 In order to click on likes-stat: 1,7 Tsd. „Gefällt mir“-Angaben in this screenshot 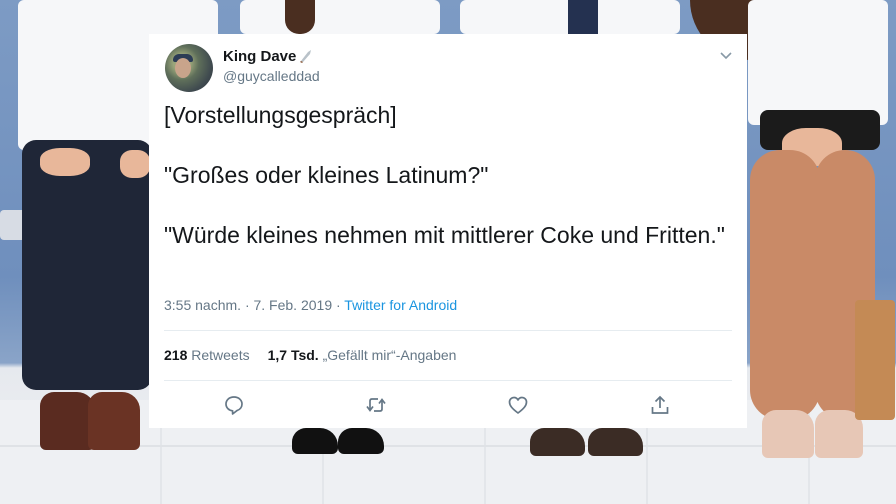, I will do `click(362, 355)`.